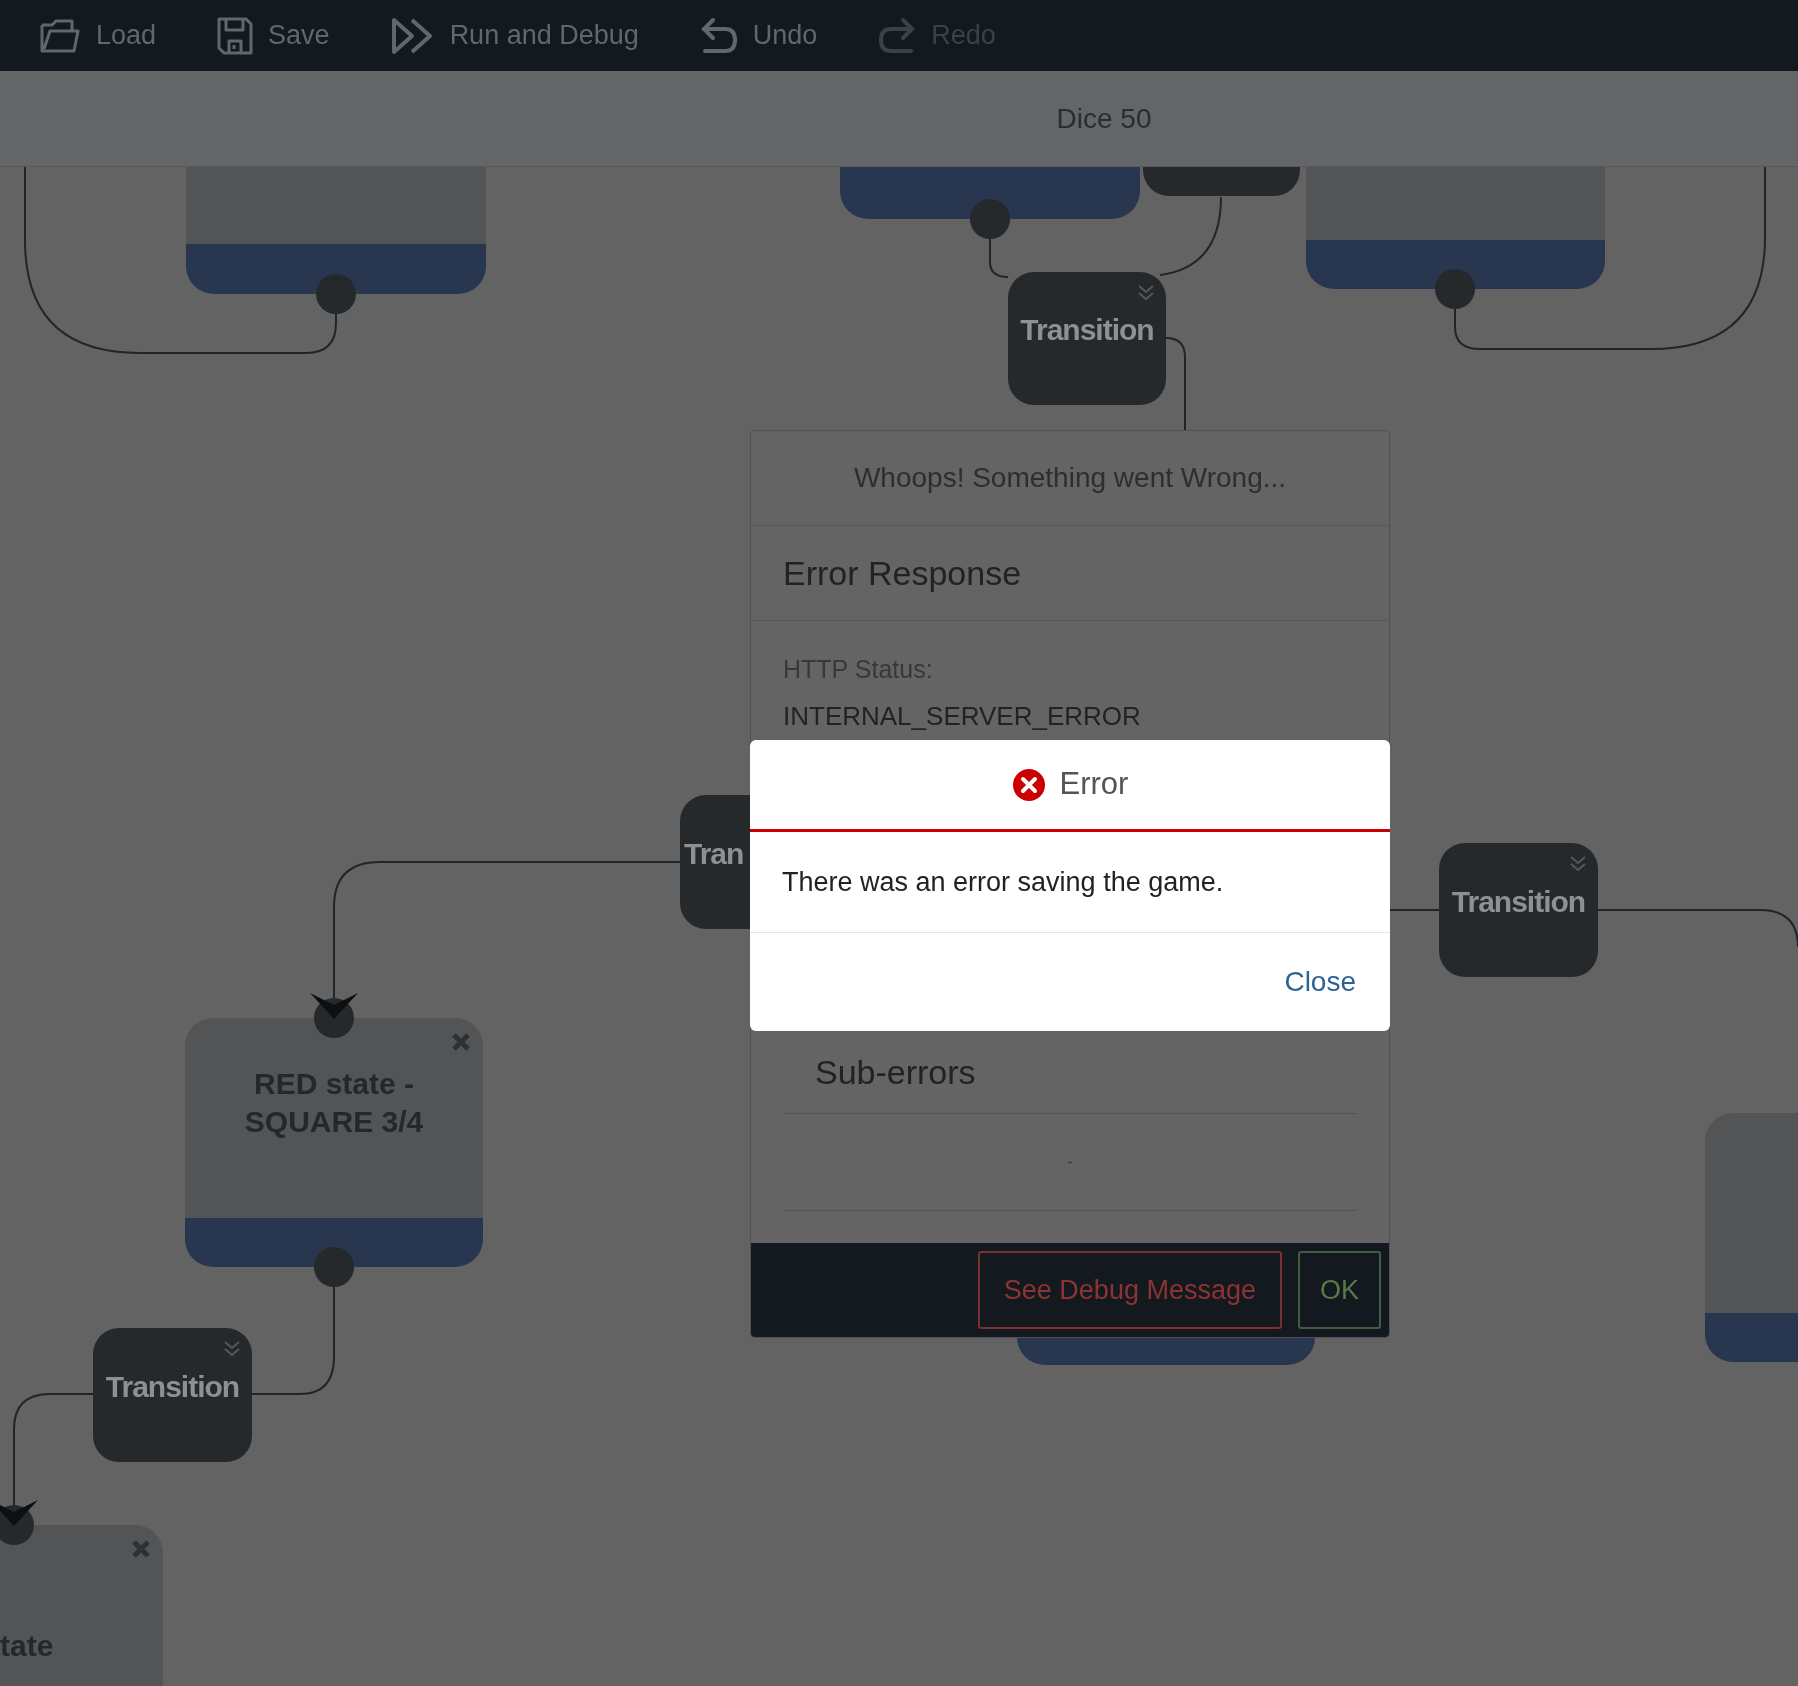 Image resolution: width=1798 pixels, height=1686 pixels. I want to click on alert-title: Error, so click(1094, 784).